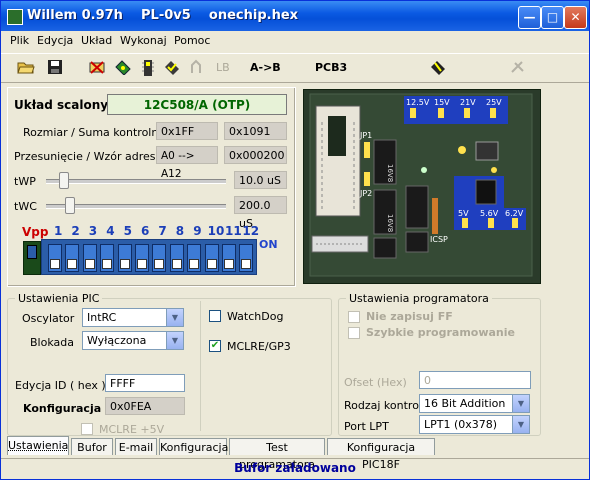  Describe the element at coordinates (87, 429) in the screenshot. I see `mclre5-checkbox` at that location.